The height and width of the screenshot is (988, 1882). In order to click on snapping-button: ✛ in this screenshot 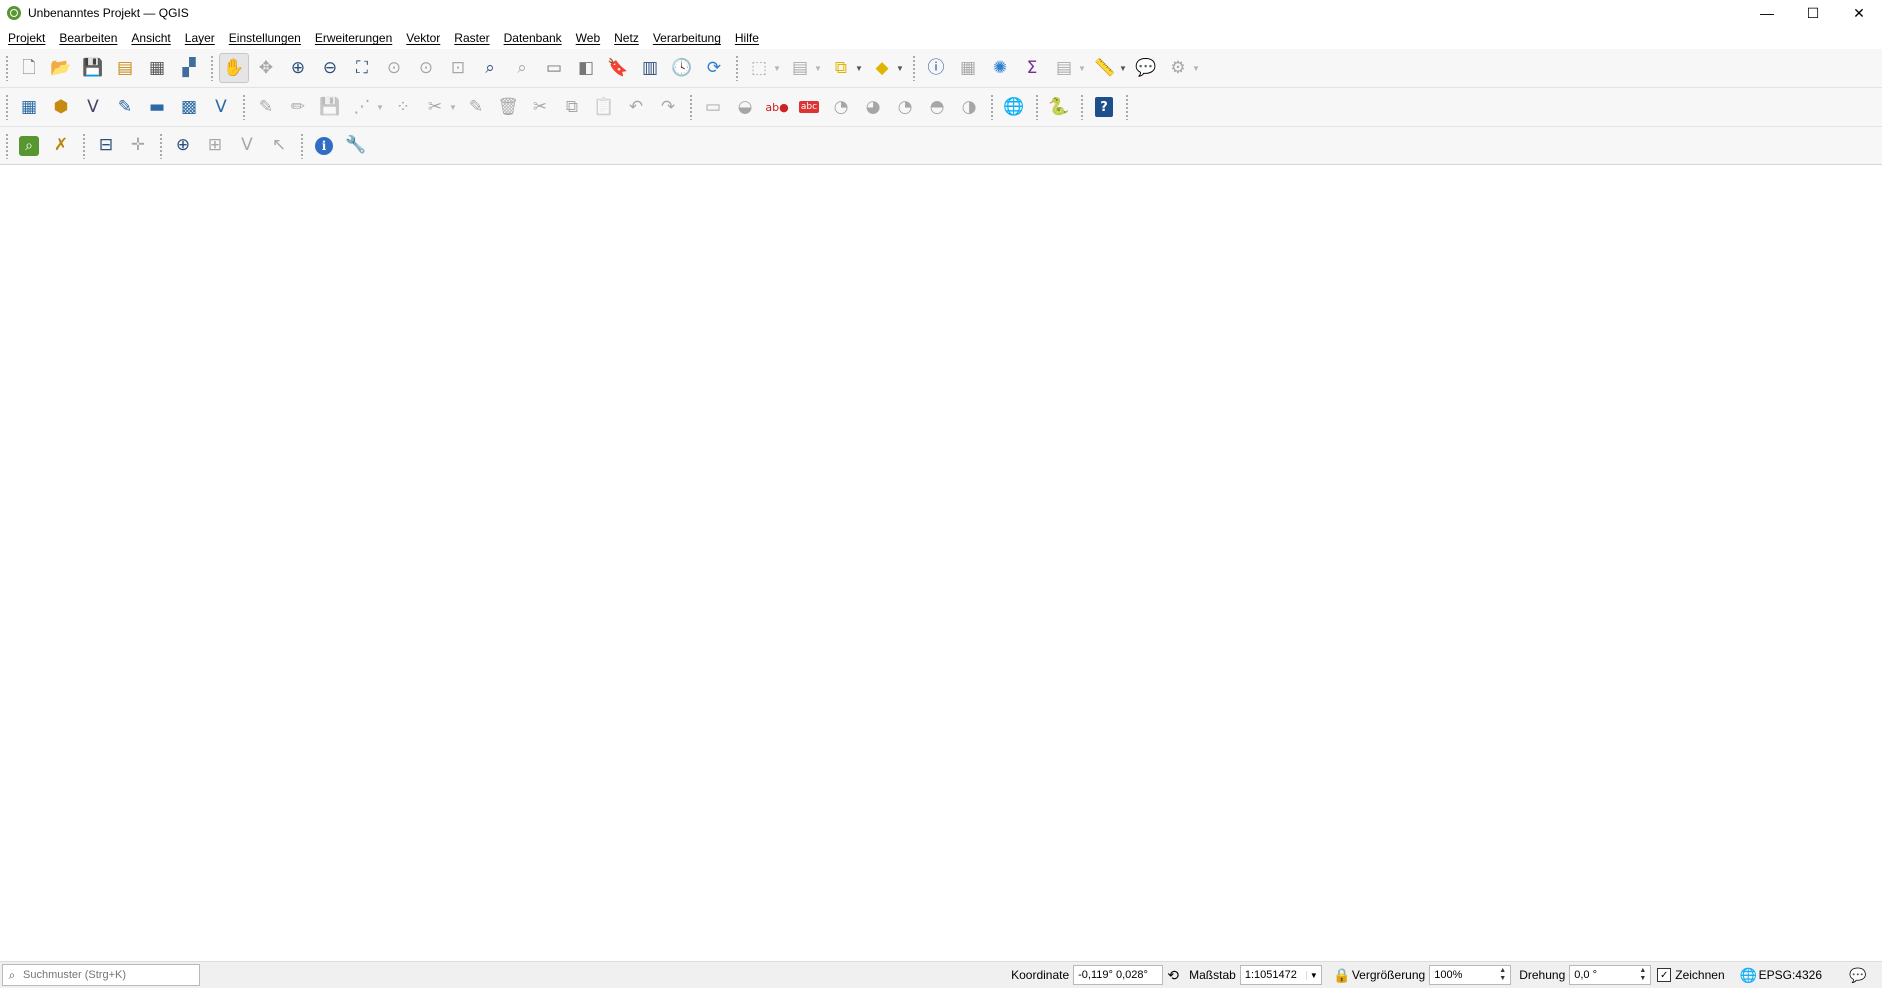, I will do `click(138, 146)`.